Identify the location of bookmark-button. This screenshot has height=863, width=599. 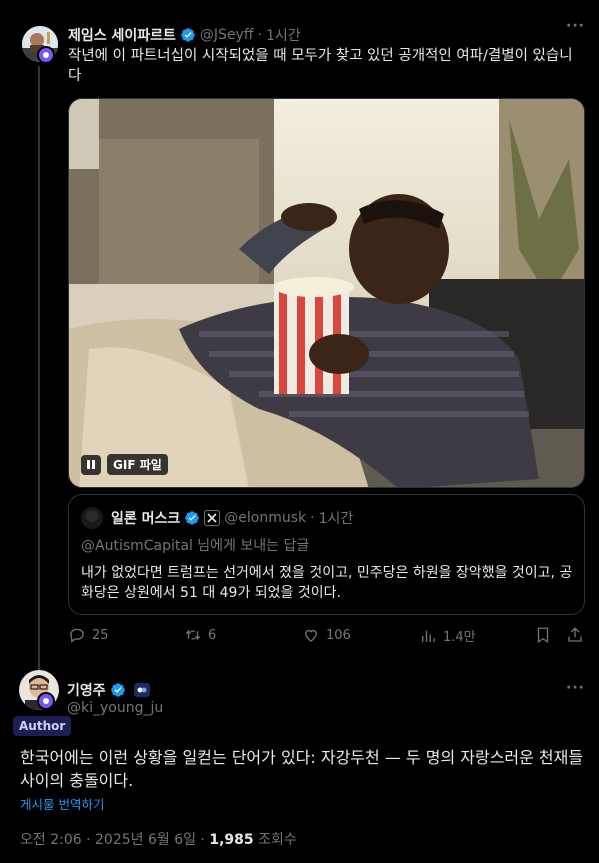
(543, 635).